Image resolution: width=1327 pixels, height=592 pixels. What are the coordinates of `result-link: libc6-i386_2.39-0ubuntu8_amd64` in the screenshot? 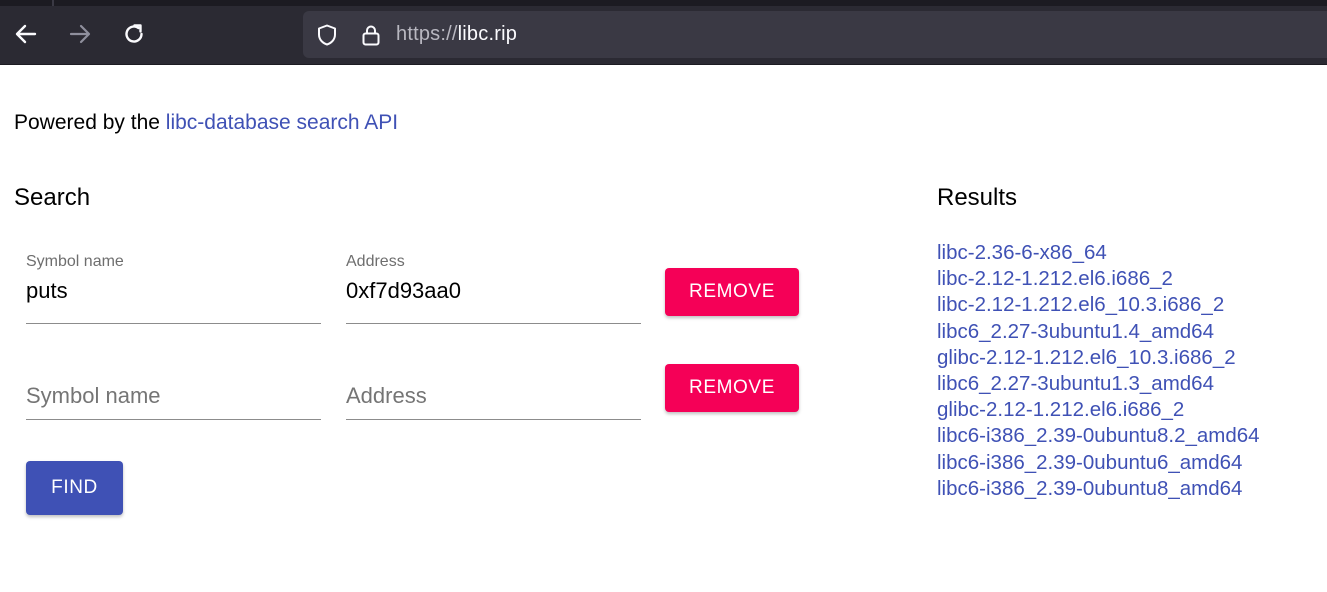 It's located at (1089, 488).